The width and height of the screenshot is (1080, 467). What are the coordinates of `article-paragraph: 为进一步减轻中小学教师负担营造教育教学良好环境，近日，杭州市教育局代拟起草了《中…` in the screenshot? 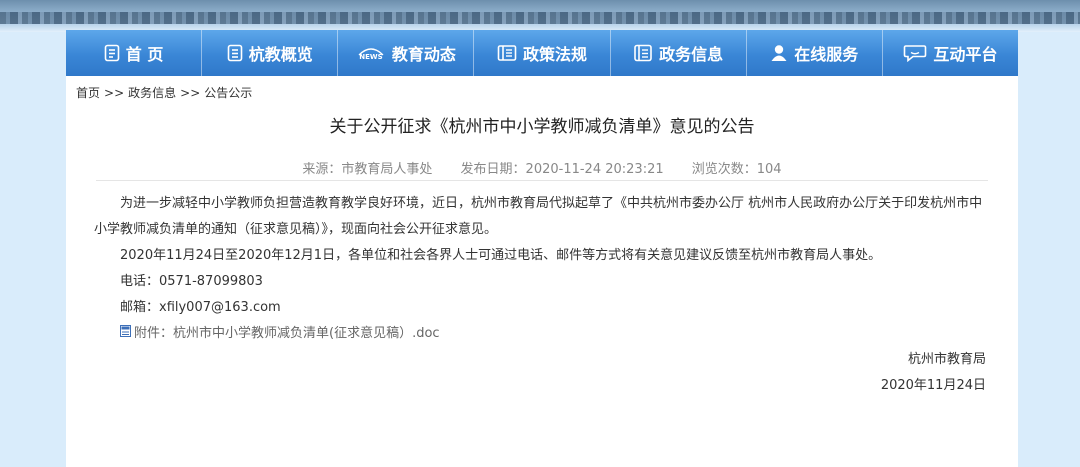 It's located at (538, 216).